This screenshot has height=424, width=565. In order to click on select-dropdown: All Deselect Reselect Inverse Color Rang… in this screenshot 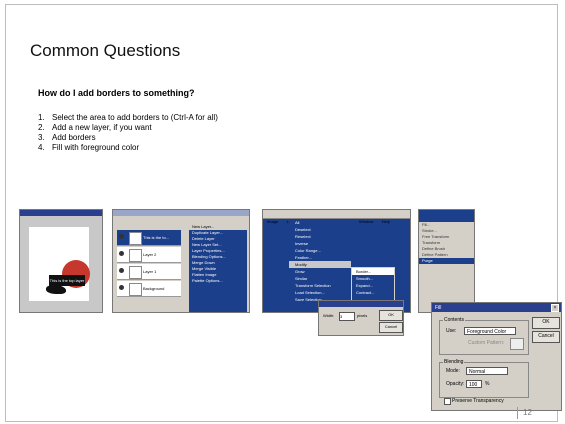, I will do `click(320, 265)`.